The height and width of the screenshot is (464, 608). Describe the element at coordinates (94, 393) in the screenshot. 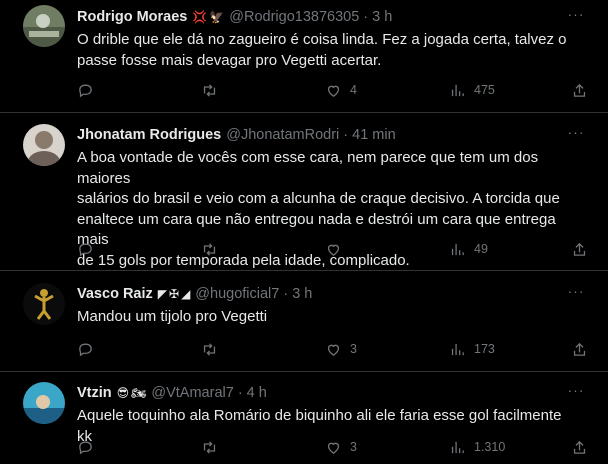

I see `author-name: Vtzin` at that location.